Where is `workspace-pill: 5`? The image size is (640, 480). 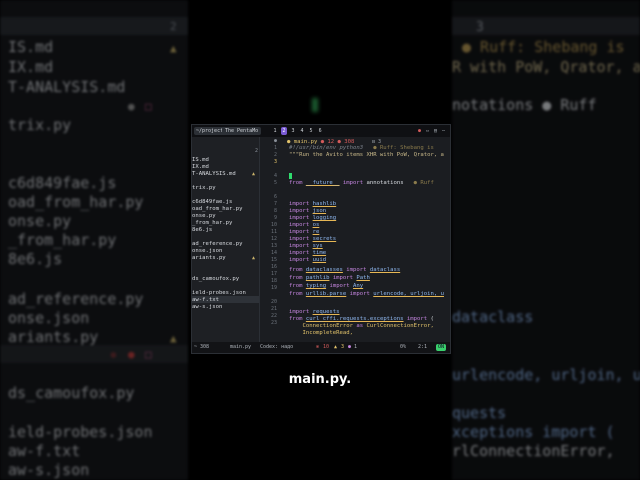 workspace-pill: 5 is located at coordinates (311, 131).